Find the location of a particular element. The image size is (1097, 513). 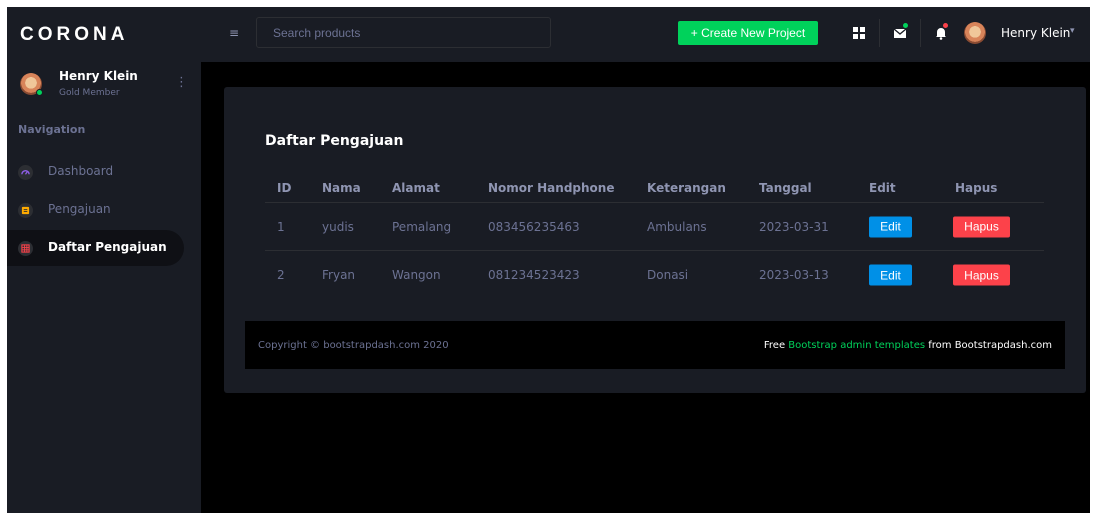

bootstrap-templates-link: Bootstrap admin templates is located at coordinates (856, 345).